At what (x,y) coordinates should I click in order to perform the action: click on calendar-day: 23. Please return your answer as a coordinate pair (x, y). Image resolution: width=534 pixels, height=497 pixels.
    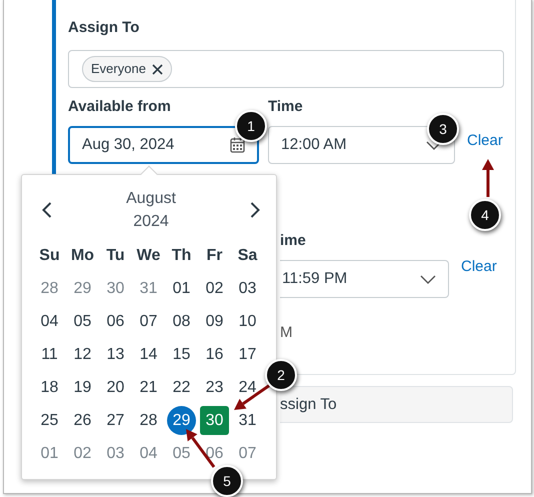
    Looking at the image, I should click on (214, 387).